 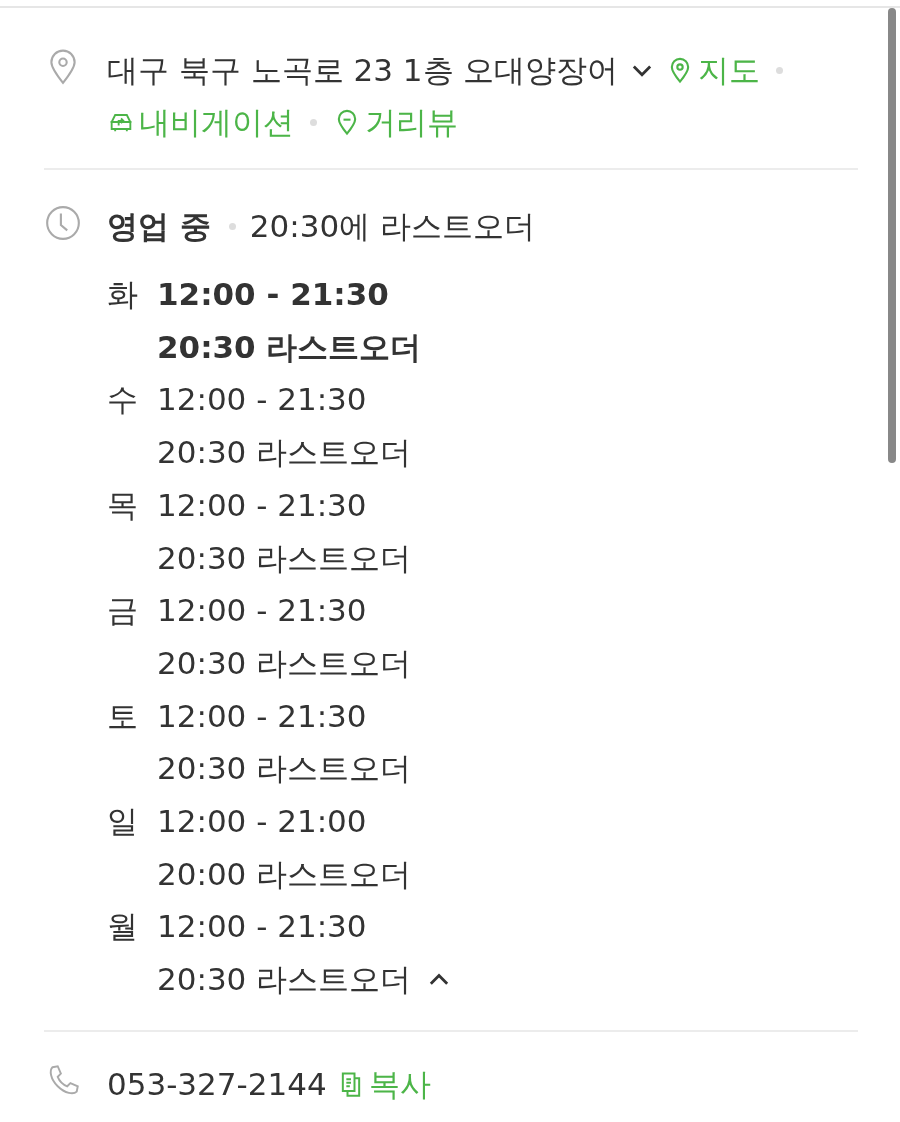 What do you see at coordinates (363, 70) in the screenshot?
I see `address-text: 대구 북구 노곡로 23 1층 오대양장어` at bounding box center [363, 70].